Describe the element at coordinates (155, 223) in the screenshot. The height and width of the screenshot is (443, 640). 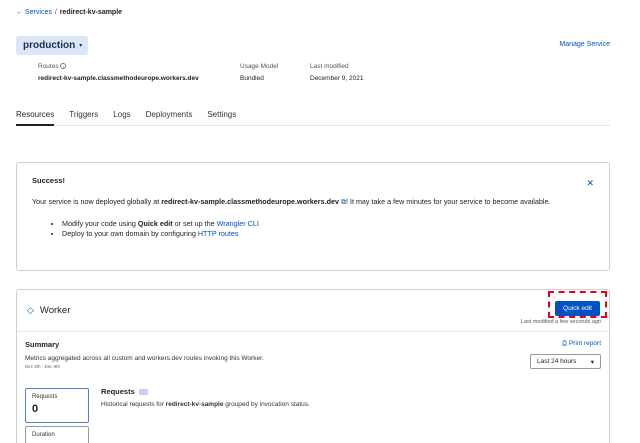
I see `bullet-bold: Quick edit` at that location.